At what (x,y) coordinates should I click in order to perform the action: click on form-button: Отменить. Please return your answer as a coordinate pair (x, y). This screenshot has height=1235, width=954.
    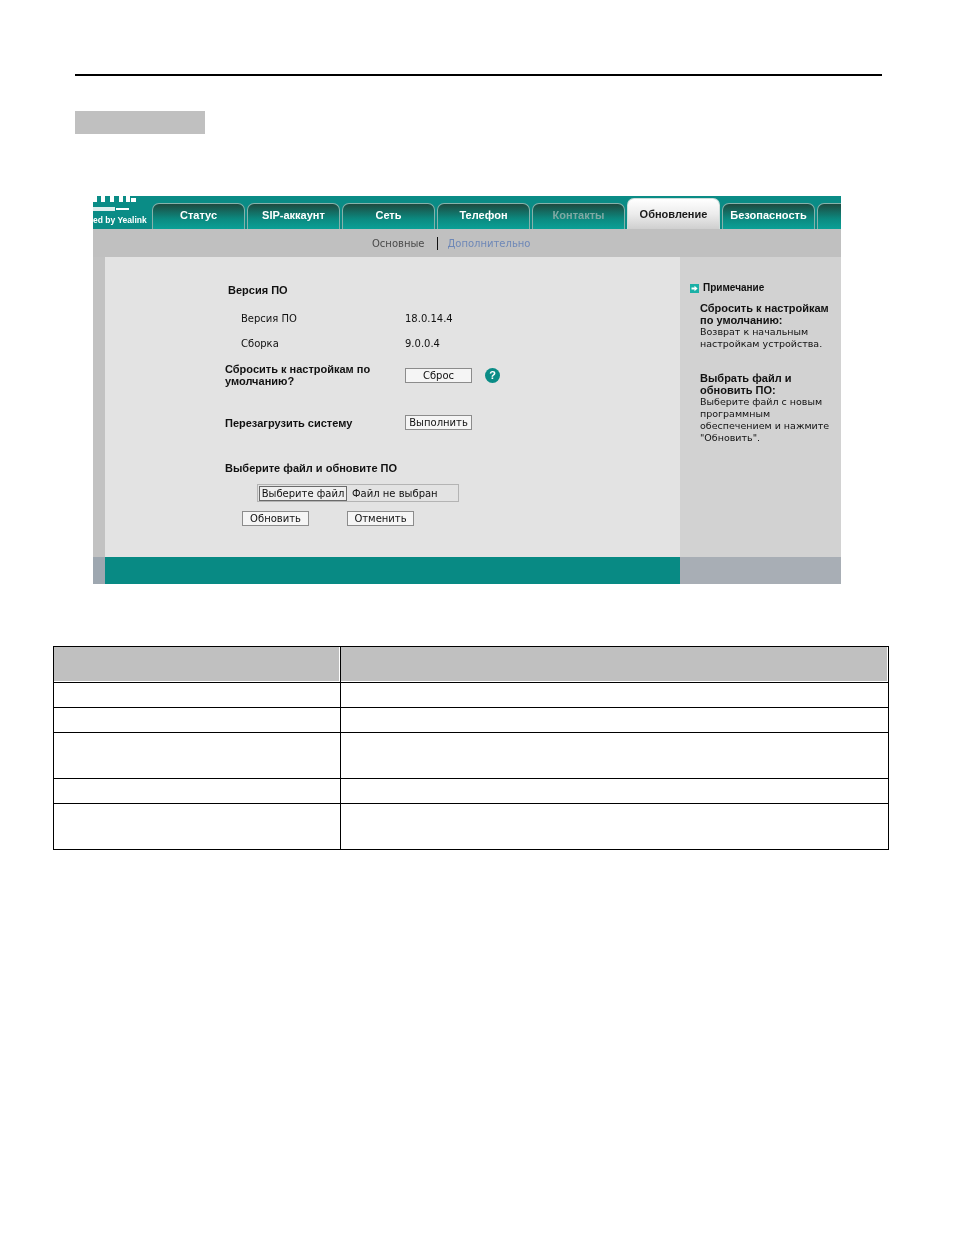
    Looking at the image, I should click on (380, 518).